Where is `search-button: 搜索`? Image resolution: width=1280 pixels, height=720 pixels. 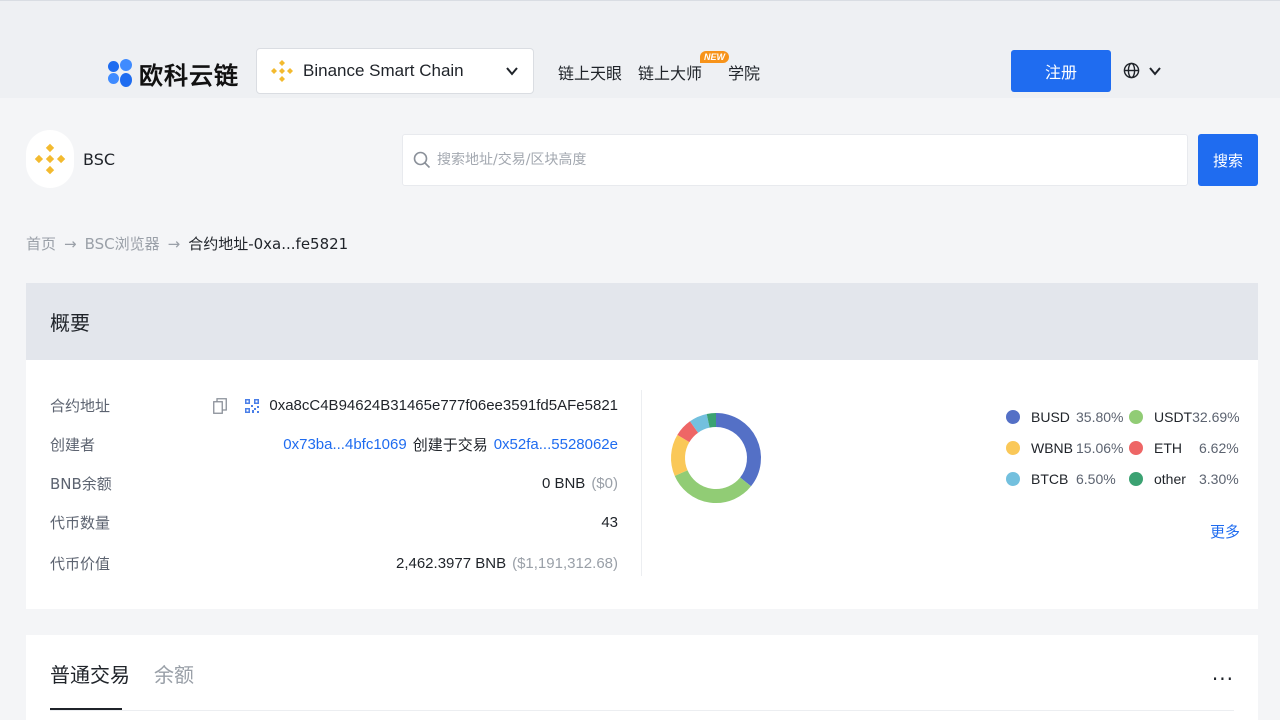
search-button: 搜索 is located at coordinates (1228, 160).